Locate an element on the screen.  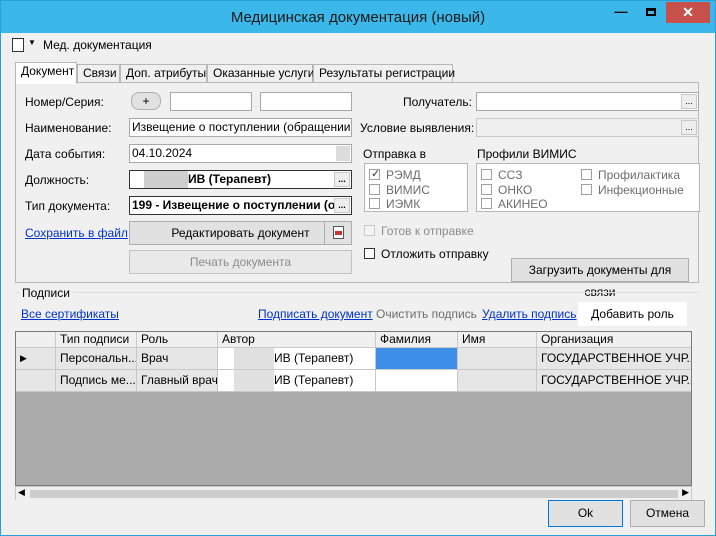
print-document-button: Печать документа is located at coordinates (240, 262).